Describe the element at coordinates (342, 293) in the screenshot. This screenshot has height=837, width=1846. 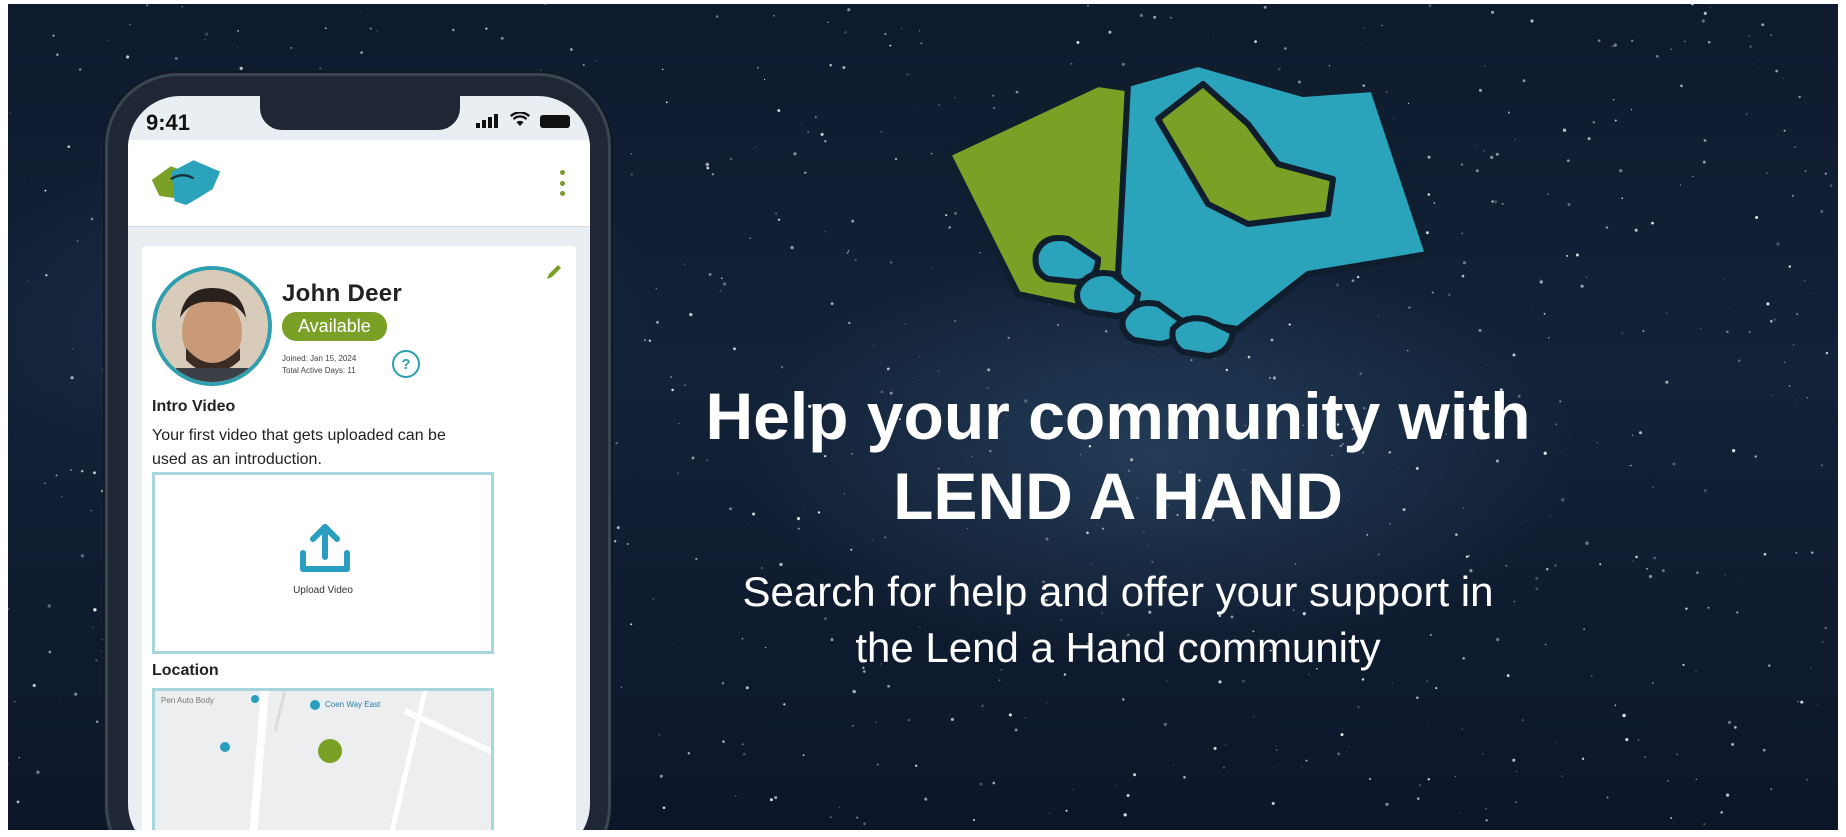
I see `user-name: John Deer` at that location.